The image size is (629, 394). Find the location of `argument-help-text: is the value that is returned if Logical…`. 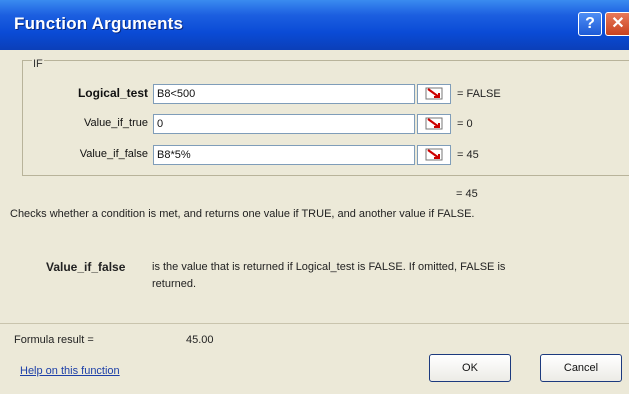

argument-help-text: is the value that is returned if Logical… is located at coordinates (329, 267).